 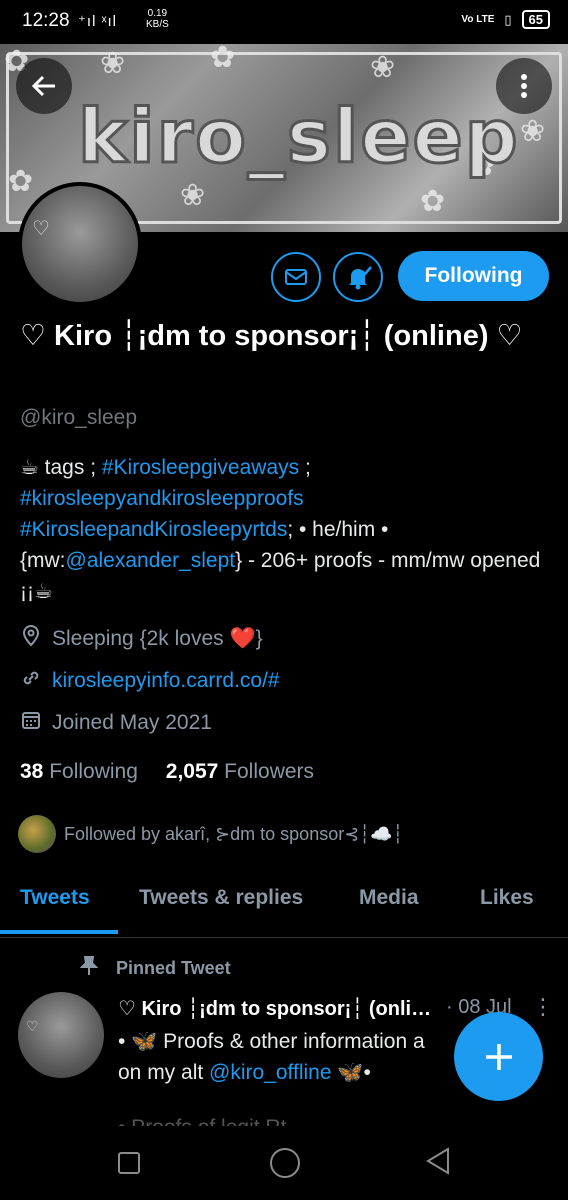 What do you see at coordinates (80, 244) in the screenshot?
I see `profile-avatar: ♡` at bounding box center [80, 244].